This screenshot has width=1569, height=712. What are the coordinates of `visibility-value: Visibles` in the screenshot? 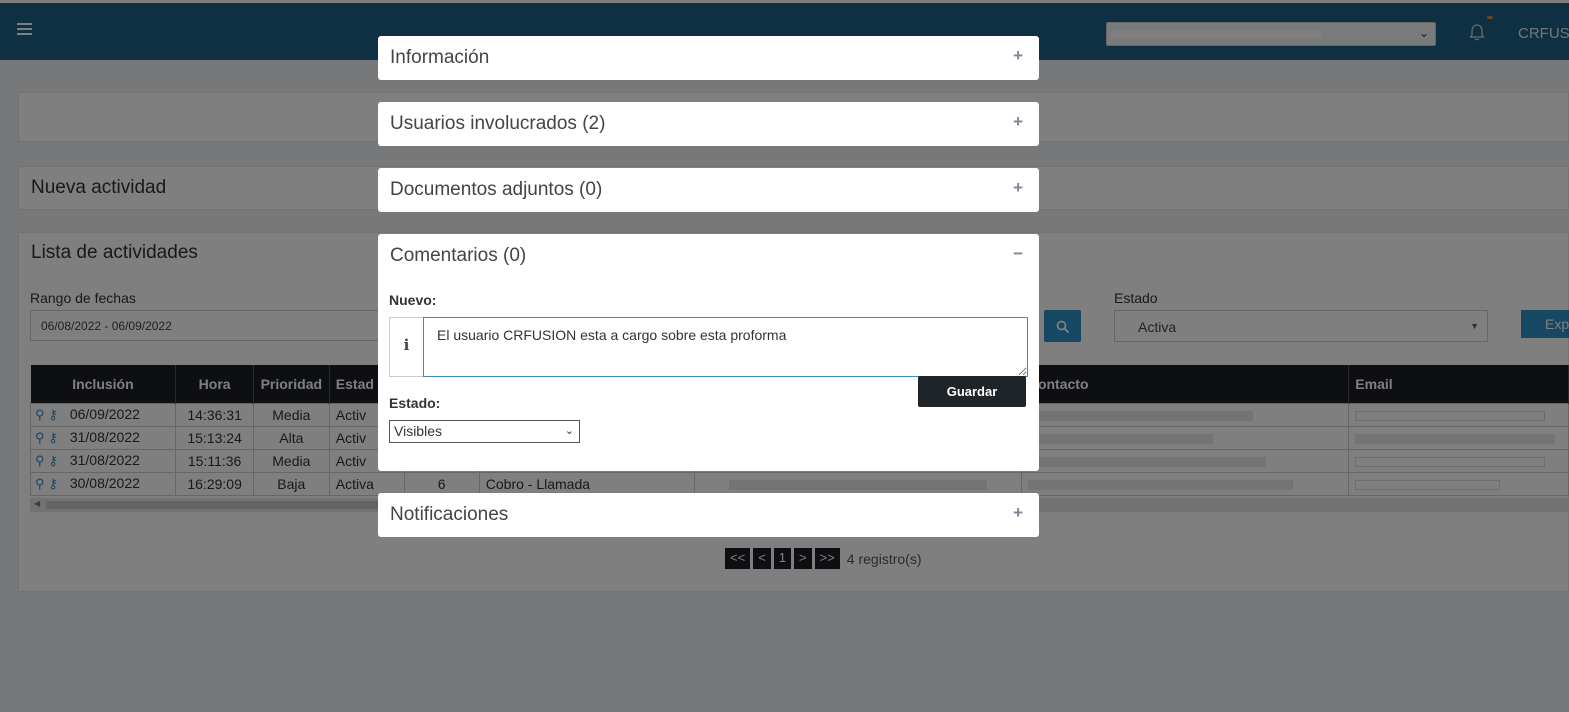 It's located at (418, 431).